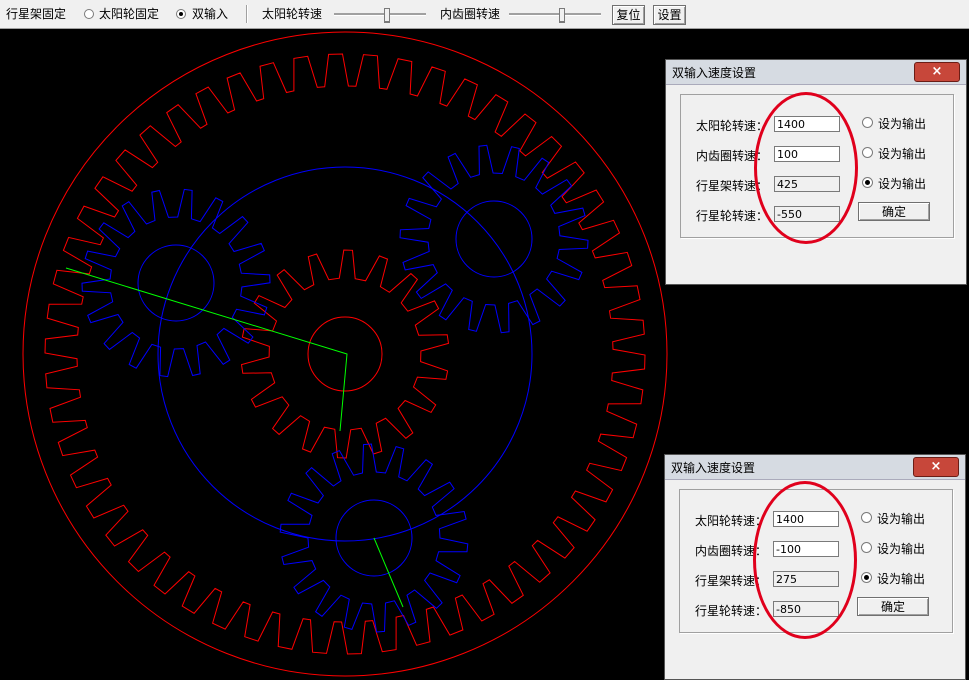  What do you see at coordinates (628, 15) in the screenshot?
I see `reset-button: 复位` at bounding box center [628, 15].